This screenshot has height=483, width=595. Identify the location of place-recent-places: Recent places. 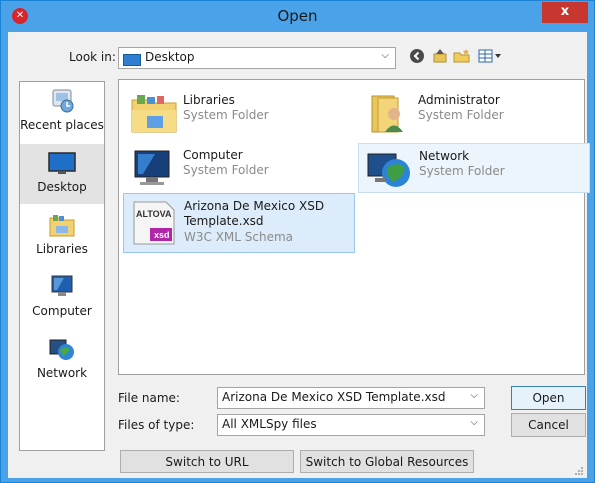
(62, 112).